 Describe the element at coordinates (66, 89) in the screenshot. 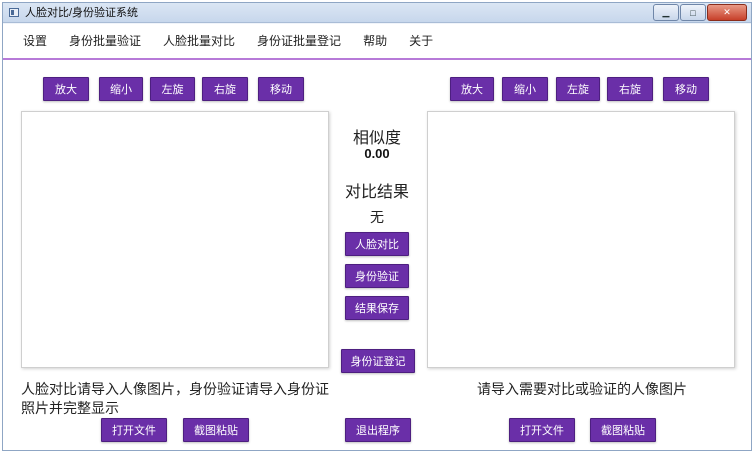

I see `left-zoom-in-button: 放大` at that location.